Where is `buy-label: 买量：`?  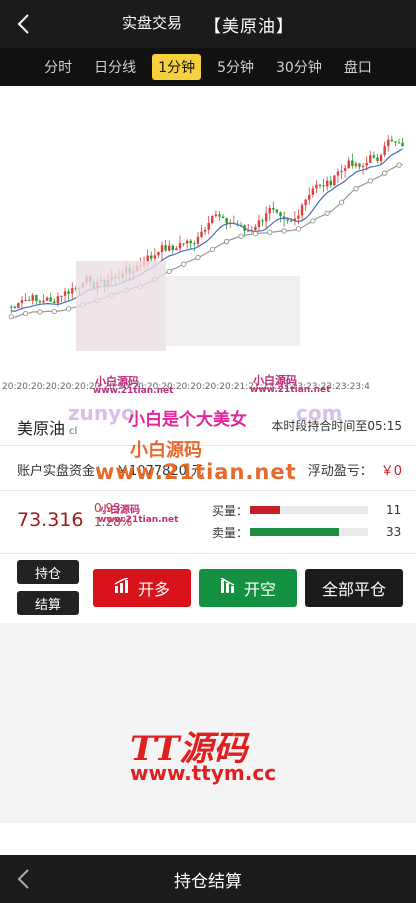
buy-label: 买量： is located at coordinates (230, 510).